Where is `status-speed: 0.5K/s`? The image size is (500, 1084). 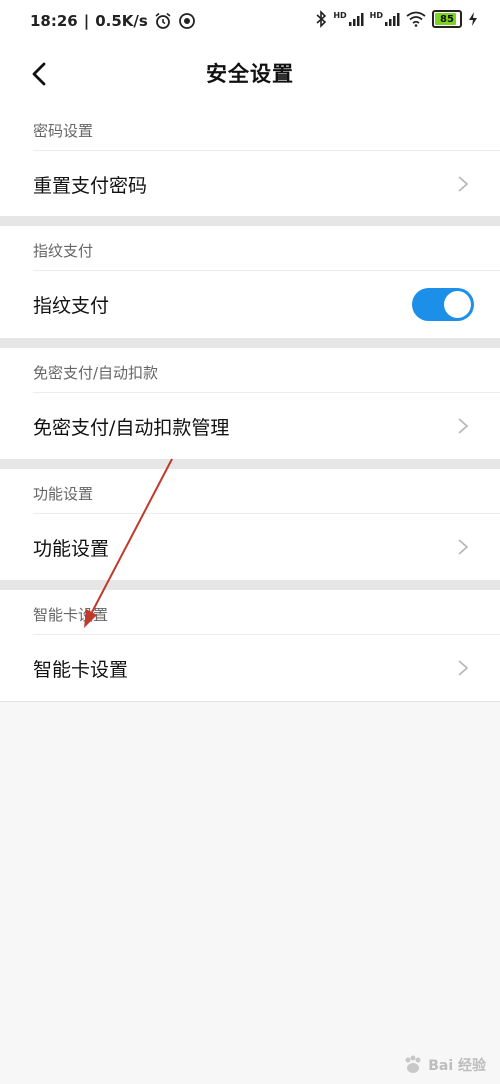 status-speed: 0.5K/s is located at coordinates (121, 21).